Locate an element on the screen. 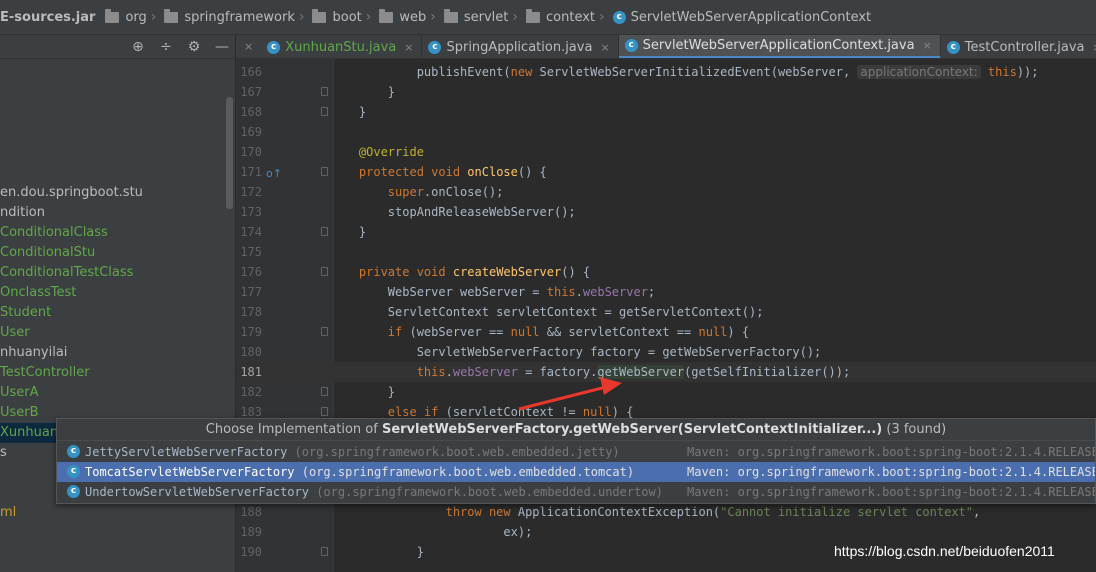 The height and width of the screenshot is (572, 1096). tree-item: UserA is located at coordinates (19, 393).